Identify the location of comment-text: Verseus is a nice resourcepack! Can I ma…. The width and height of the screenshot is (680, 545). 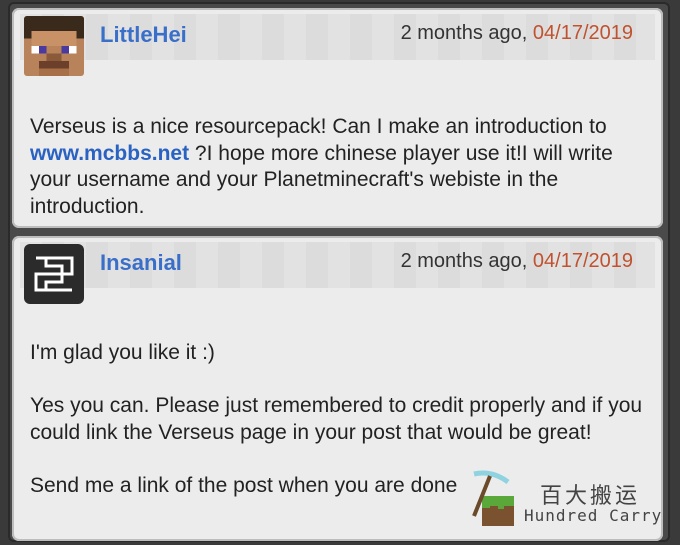
(318, 126).